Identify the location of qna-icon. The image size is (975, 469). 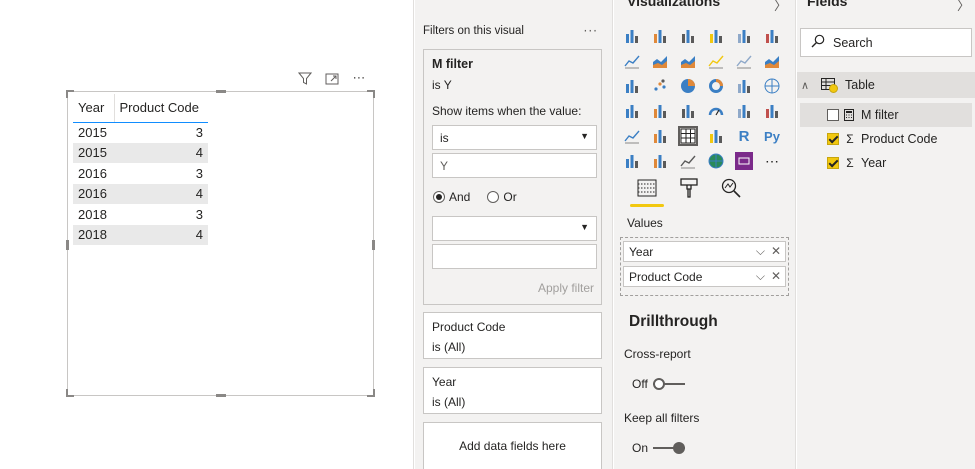
(688, 161).